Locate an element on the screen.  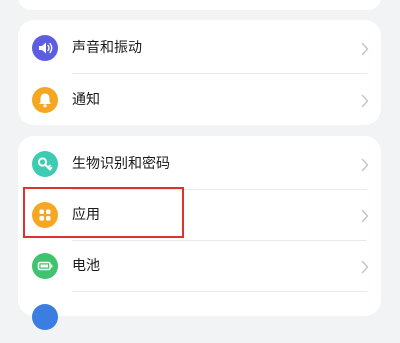
settings-item-partial is located at coordinates (199, 317).